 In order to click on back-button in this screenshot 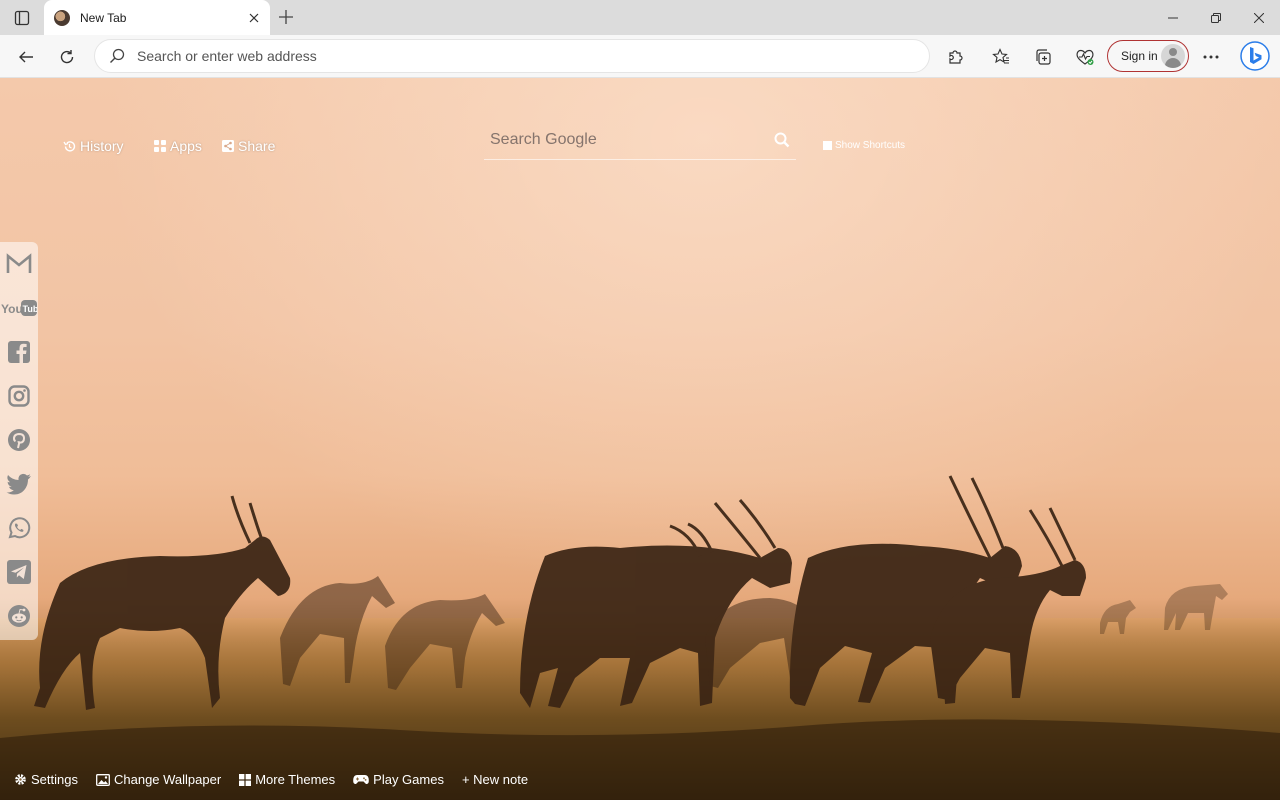, I will do `click(26, 57)`.